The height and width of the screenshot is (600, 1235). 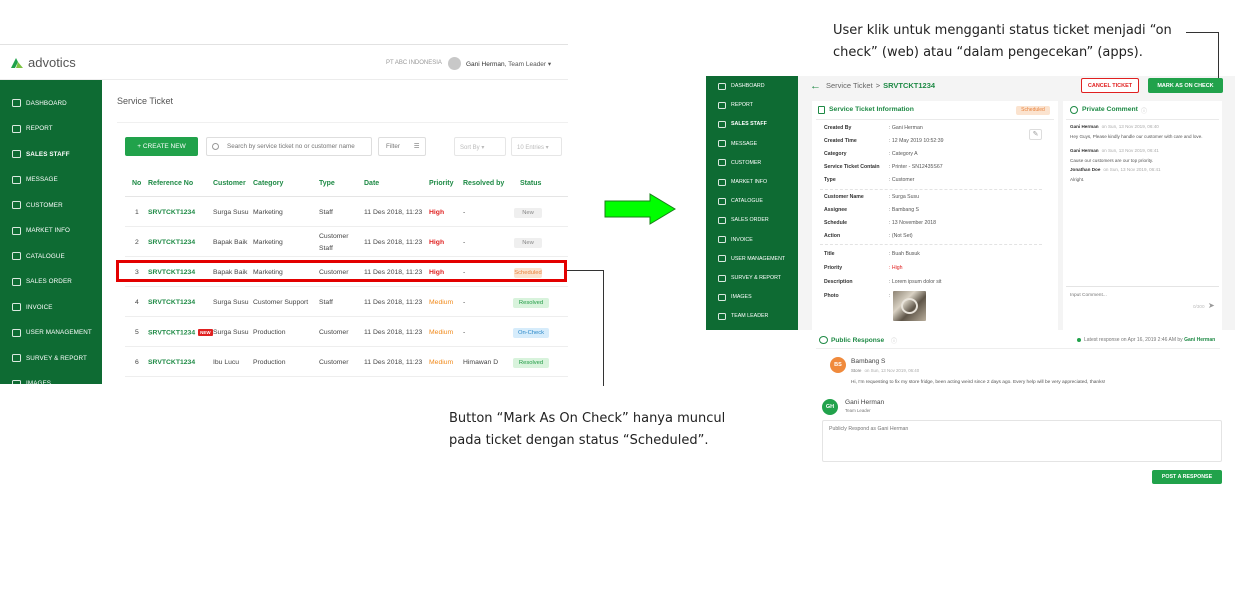 I want to click on sidebar-item-label: SALES STAFF, so click(x=749, y=124).